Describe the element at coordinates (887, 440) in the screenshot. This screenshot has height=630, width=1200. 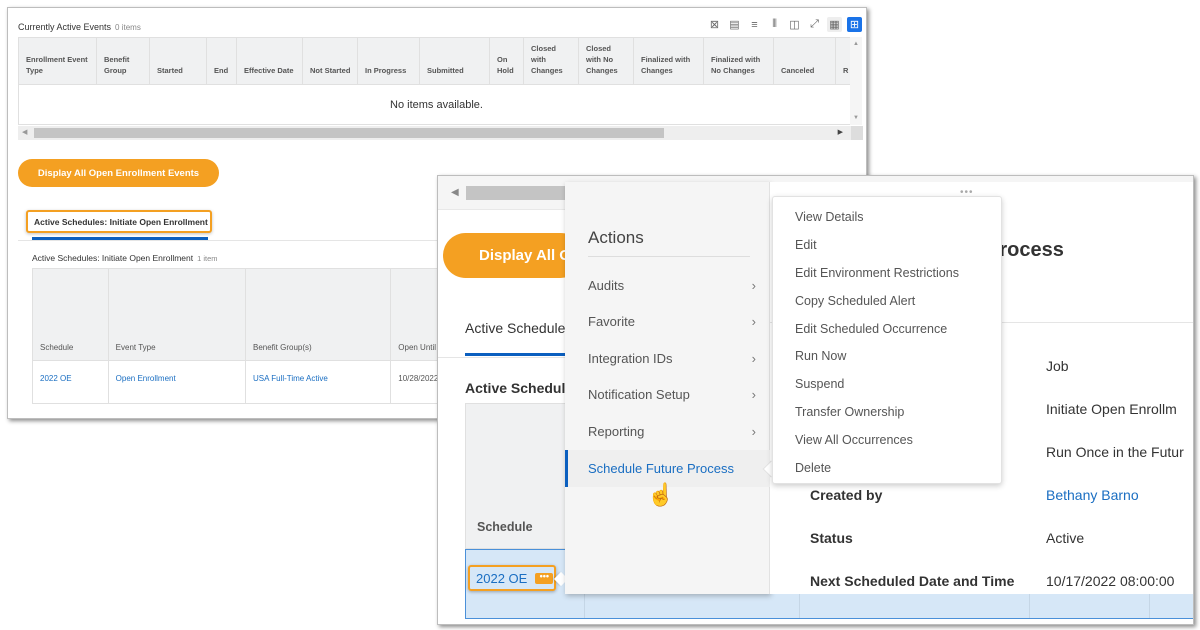
I see `submenu-item-view-all-occurrences: View All Occurrences` at that location.